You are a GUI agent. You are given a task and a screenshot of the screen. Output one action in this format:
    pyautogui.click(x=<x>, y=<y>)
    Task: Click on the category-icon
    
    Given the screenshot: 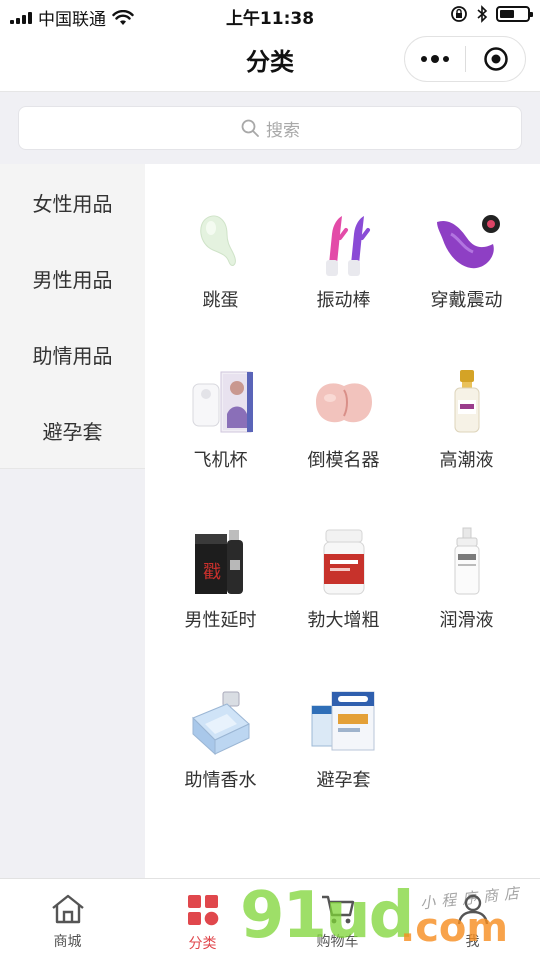 What is the action you would take?
    pyautogui.click(x=202, y=910)
    